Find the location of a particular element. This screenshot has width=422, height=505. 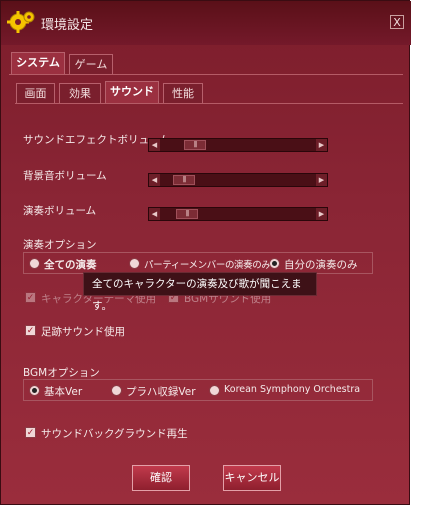

footstep-sound-checkbox: ✓ is located at coordinates (30, 330).